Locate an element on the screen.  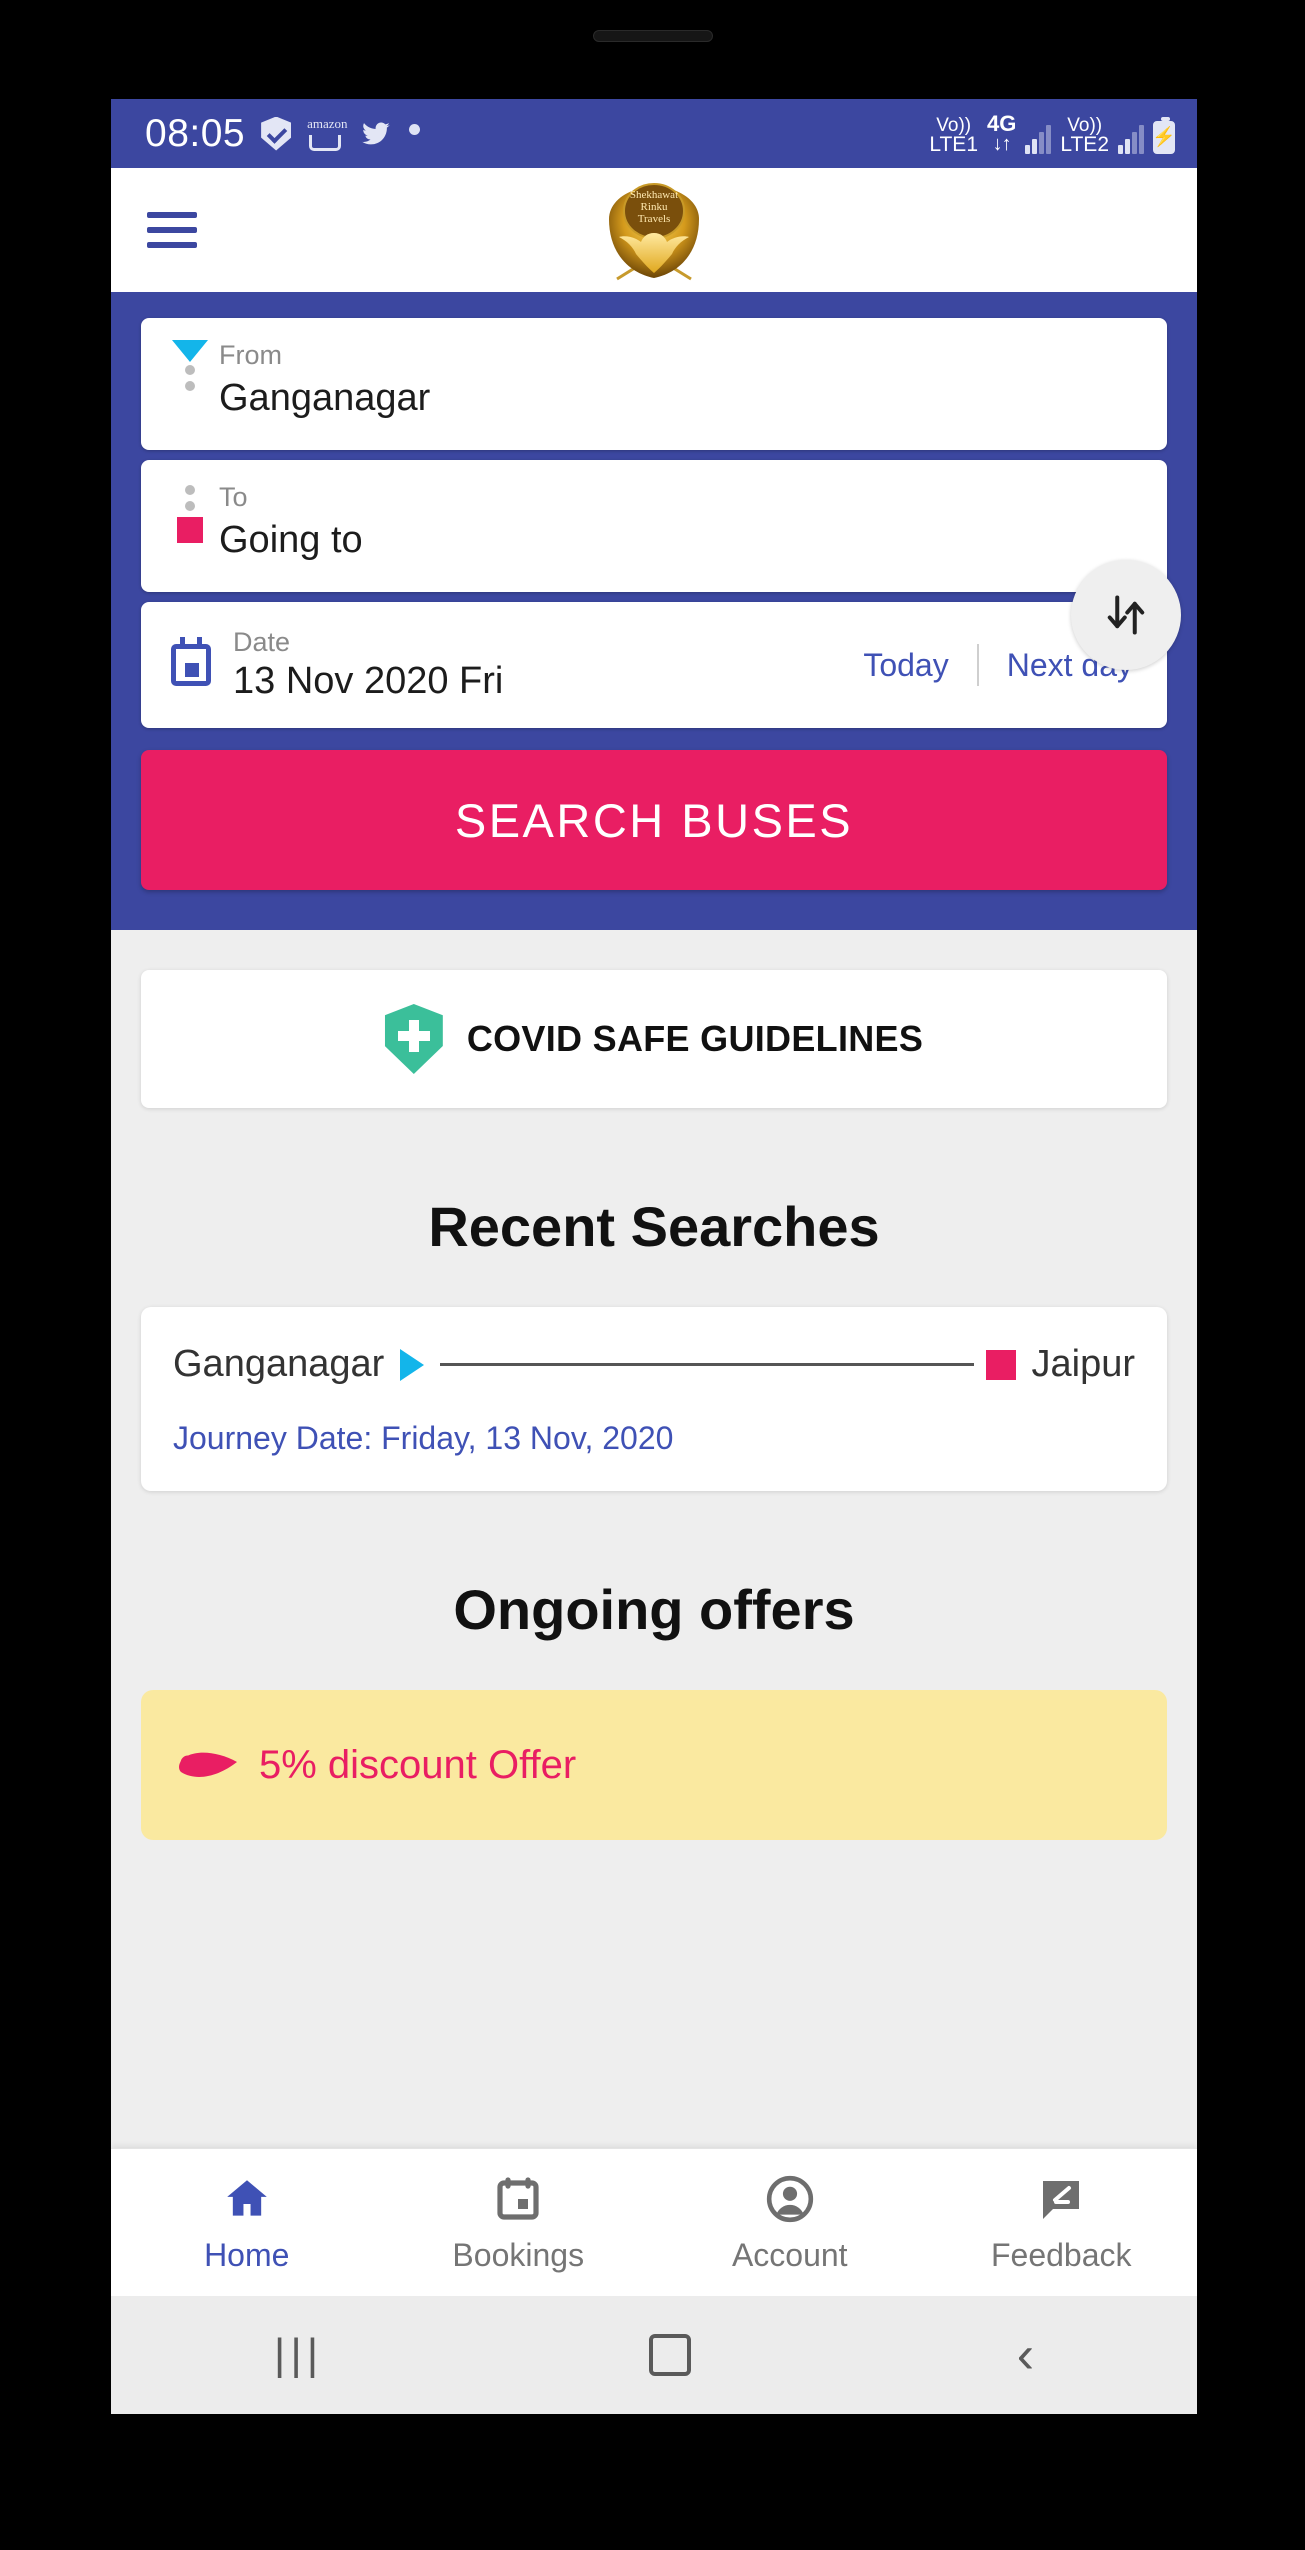
route-to-city: Jaipur is located at coordinates (1083, 1364).